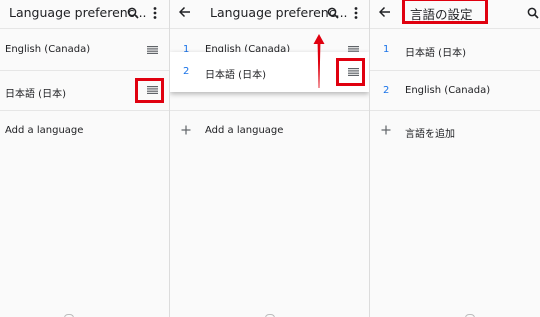 The image size is (540, 317). Describe the element at coordinates (386, 49) in the screenshot. I see `language-number: 1` at that location.